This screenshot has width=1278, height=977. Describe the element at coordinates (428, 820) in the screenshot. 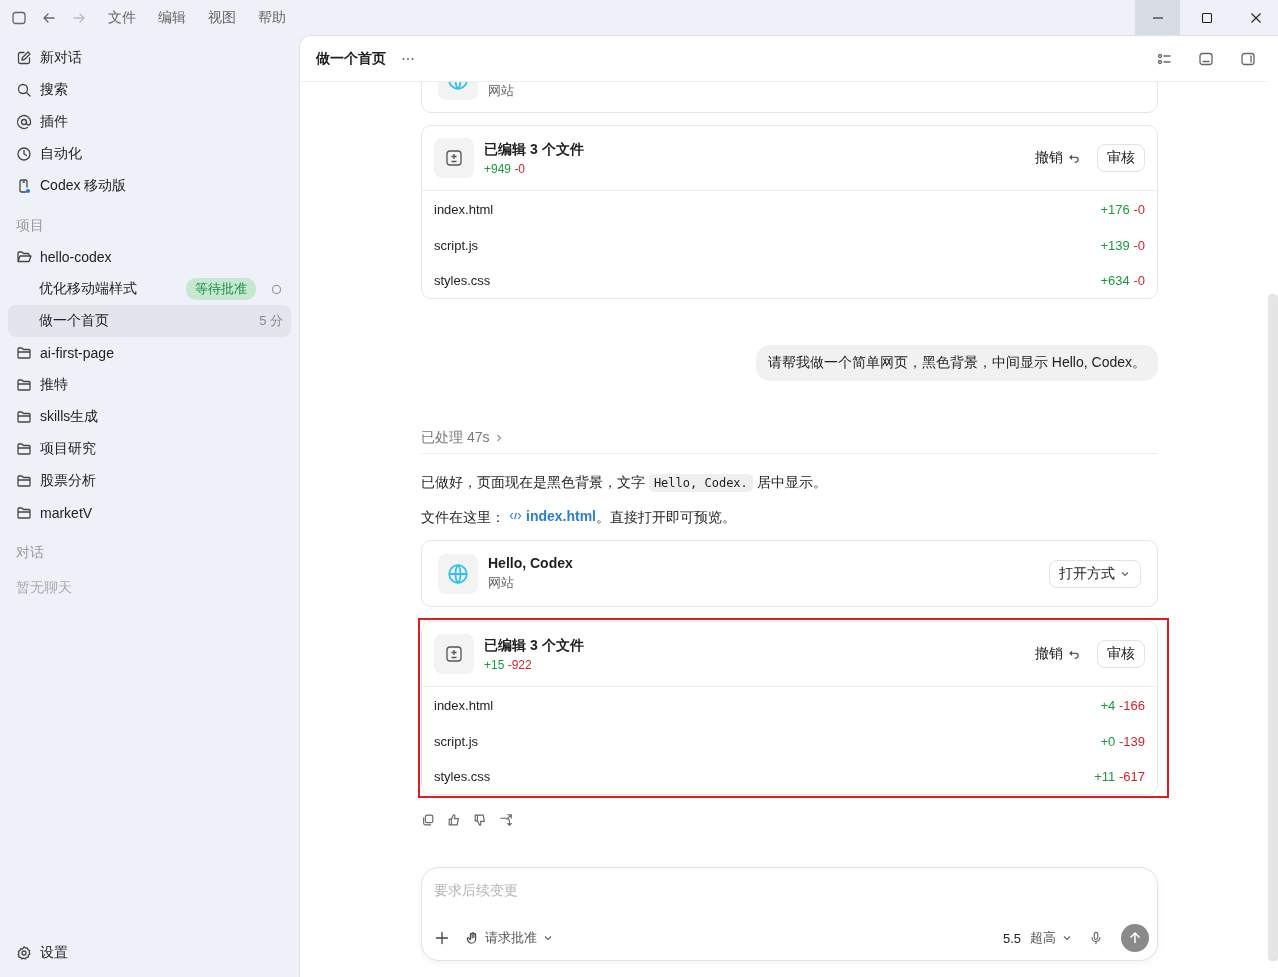

I see `copy-icon` at that location.